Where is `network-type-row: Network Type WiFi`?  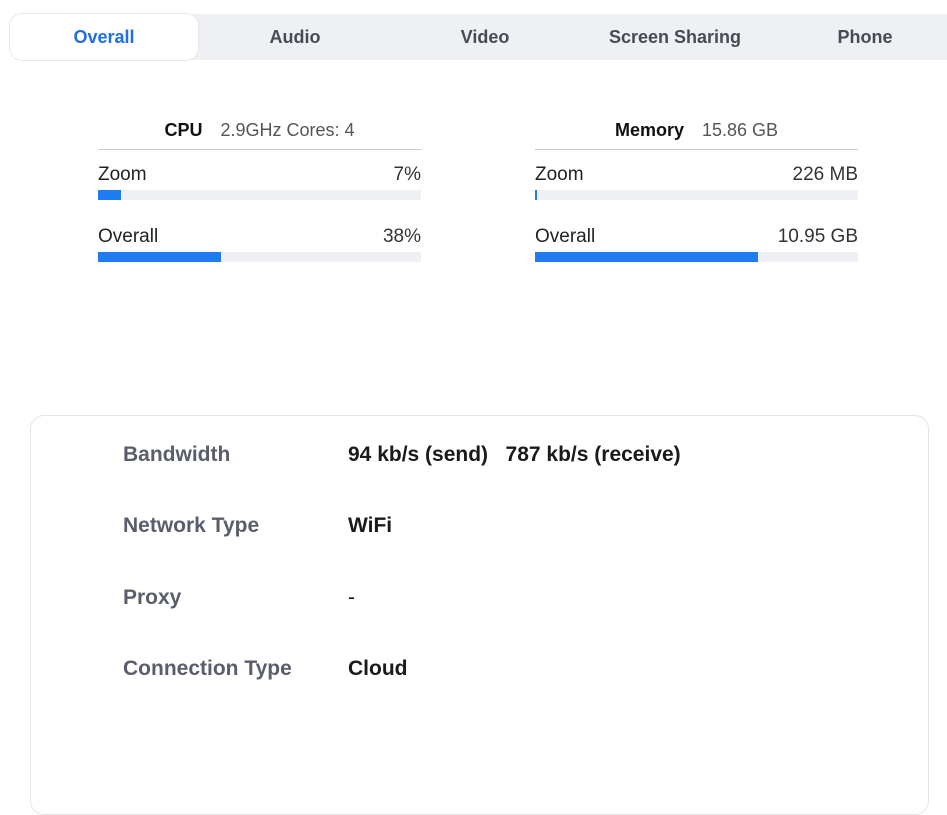
network-type-row: Network Type WiFi is located at coordinates (257, 526).